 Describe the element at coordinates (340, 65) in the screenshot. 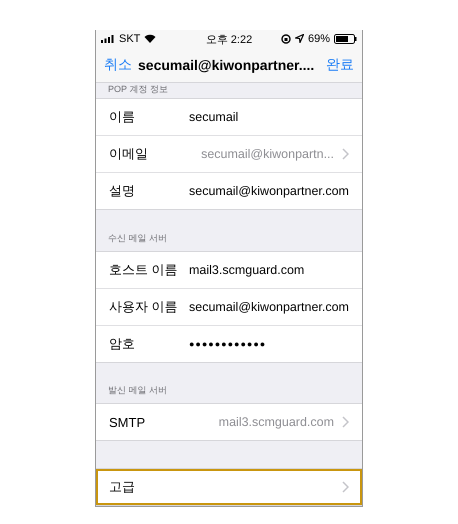

I see `done-button: 완료` at that location.